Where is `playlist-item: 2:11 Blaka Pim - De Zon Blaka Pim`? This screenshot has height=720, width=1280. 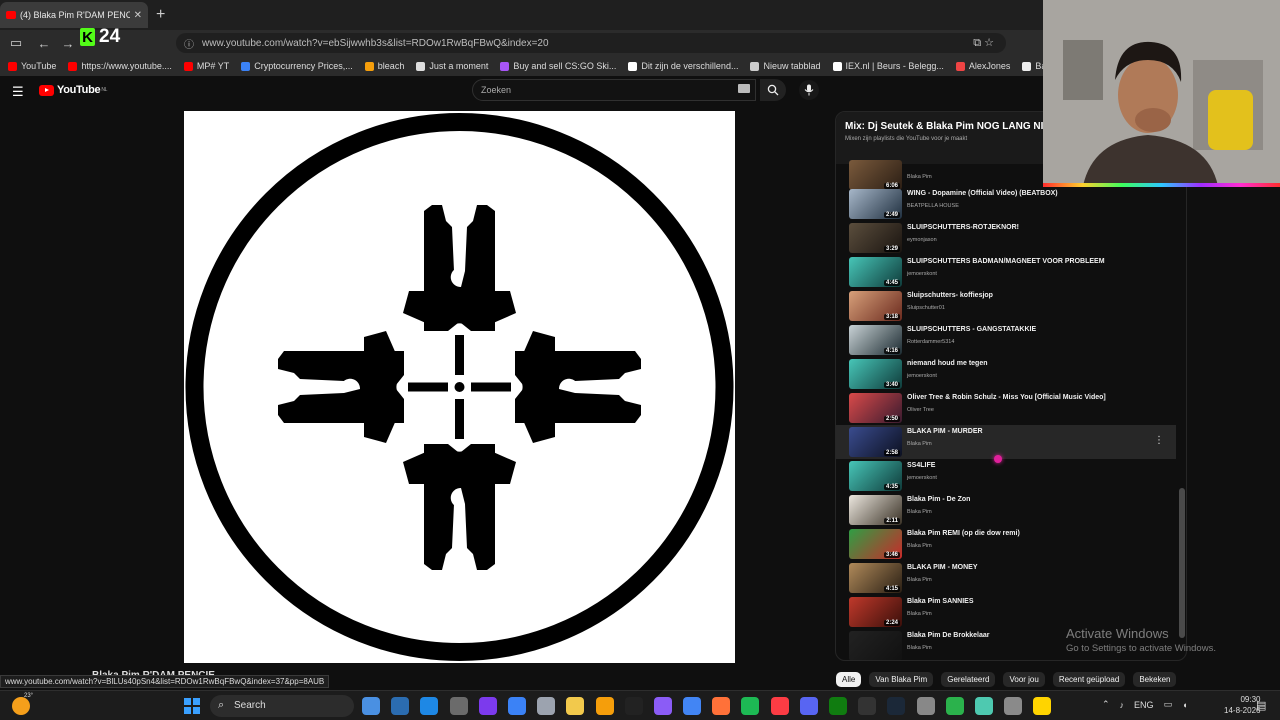 playlist-item: 2:11 Blaka Pim - De Zon Blaka Pim is located at coordinates (1006, 510).